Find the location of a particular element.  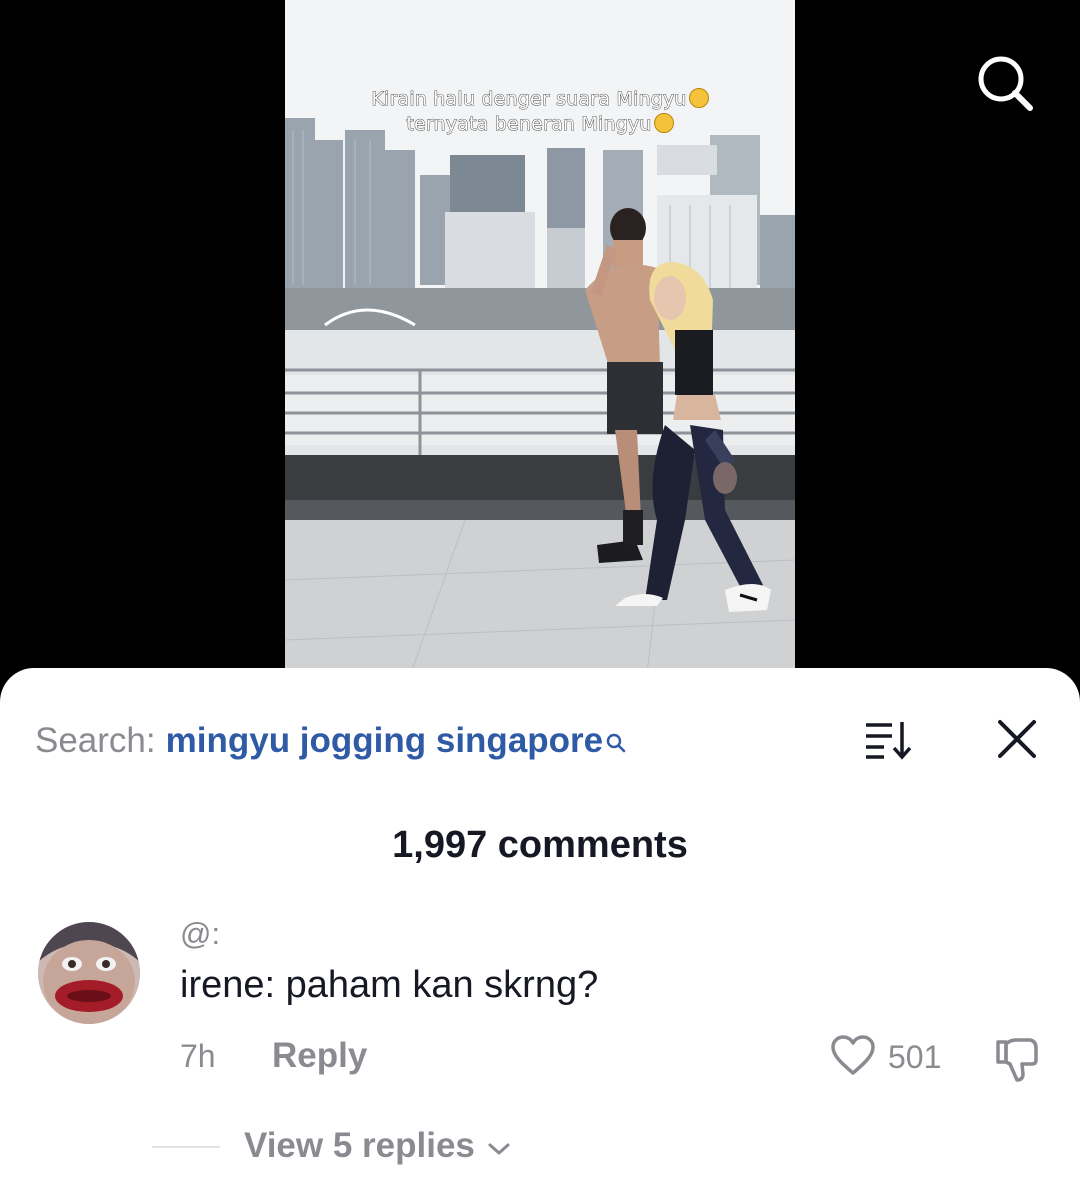

related-search-link: Search: mingyu jogging singapore is located at coordinates (331, 741).